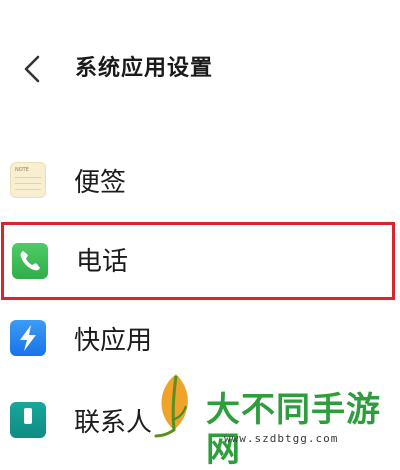  Describe the element at coordinates (113, 341) in the screenshot. I see `list-item-label: 快应用` at that location.